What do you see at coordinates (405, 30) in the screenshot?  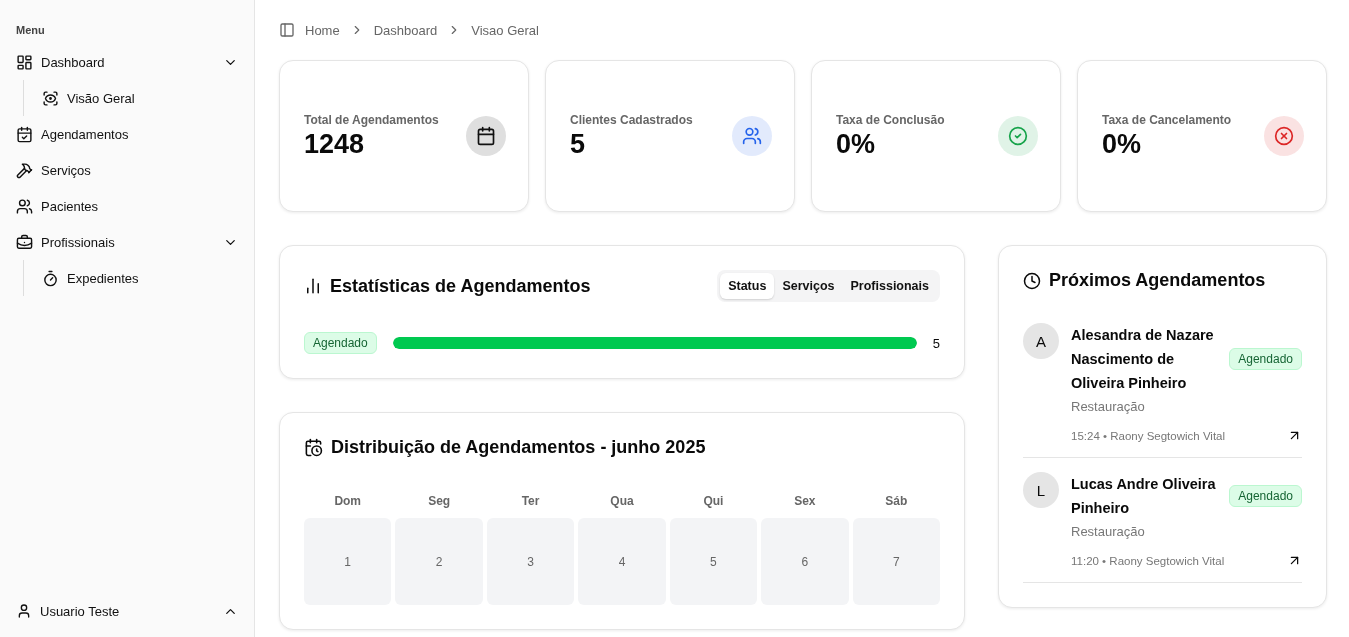 I see `breadcrumb-link: Dashboard` at bounding box center [405, 30].